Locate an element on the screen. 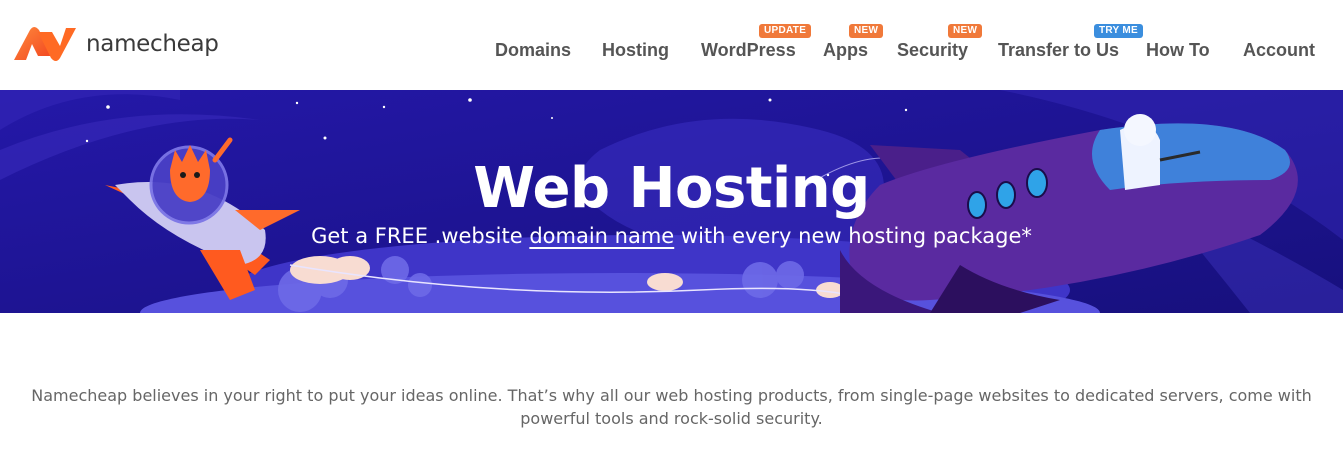 The height and width of the screenshot is (456, 1343). nav-account: Account is located at coordinates (1279, 50).